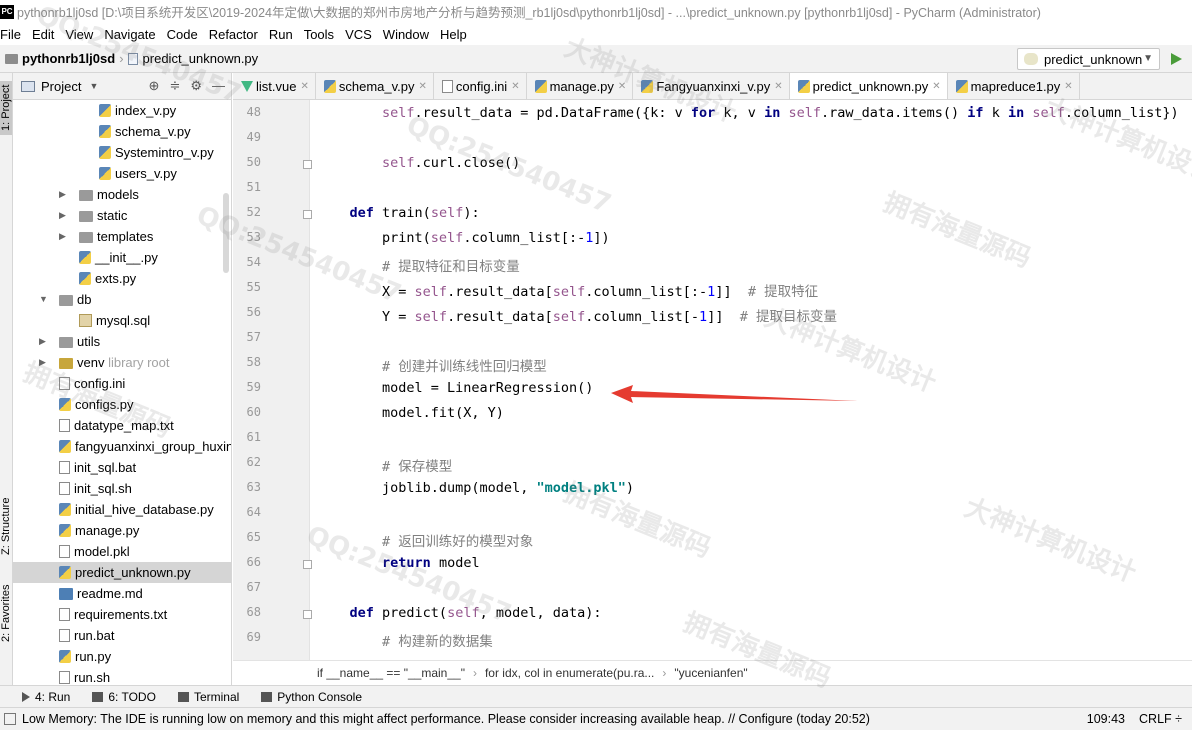 This screenshot has width=1192, height=730. Describe the element at coordinates (1176, 59) in the screenshot. I see `run-icon` at that location.